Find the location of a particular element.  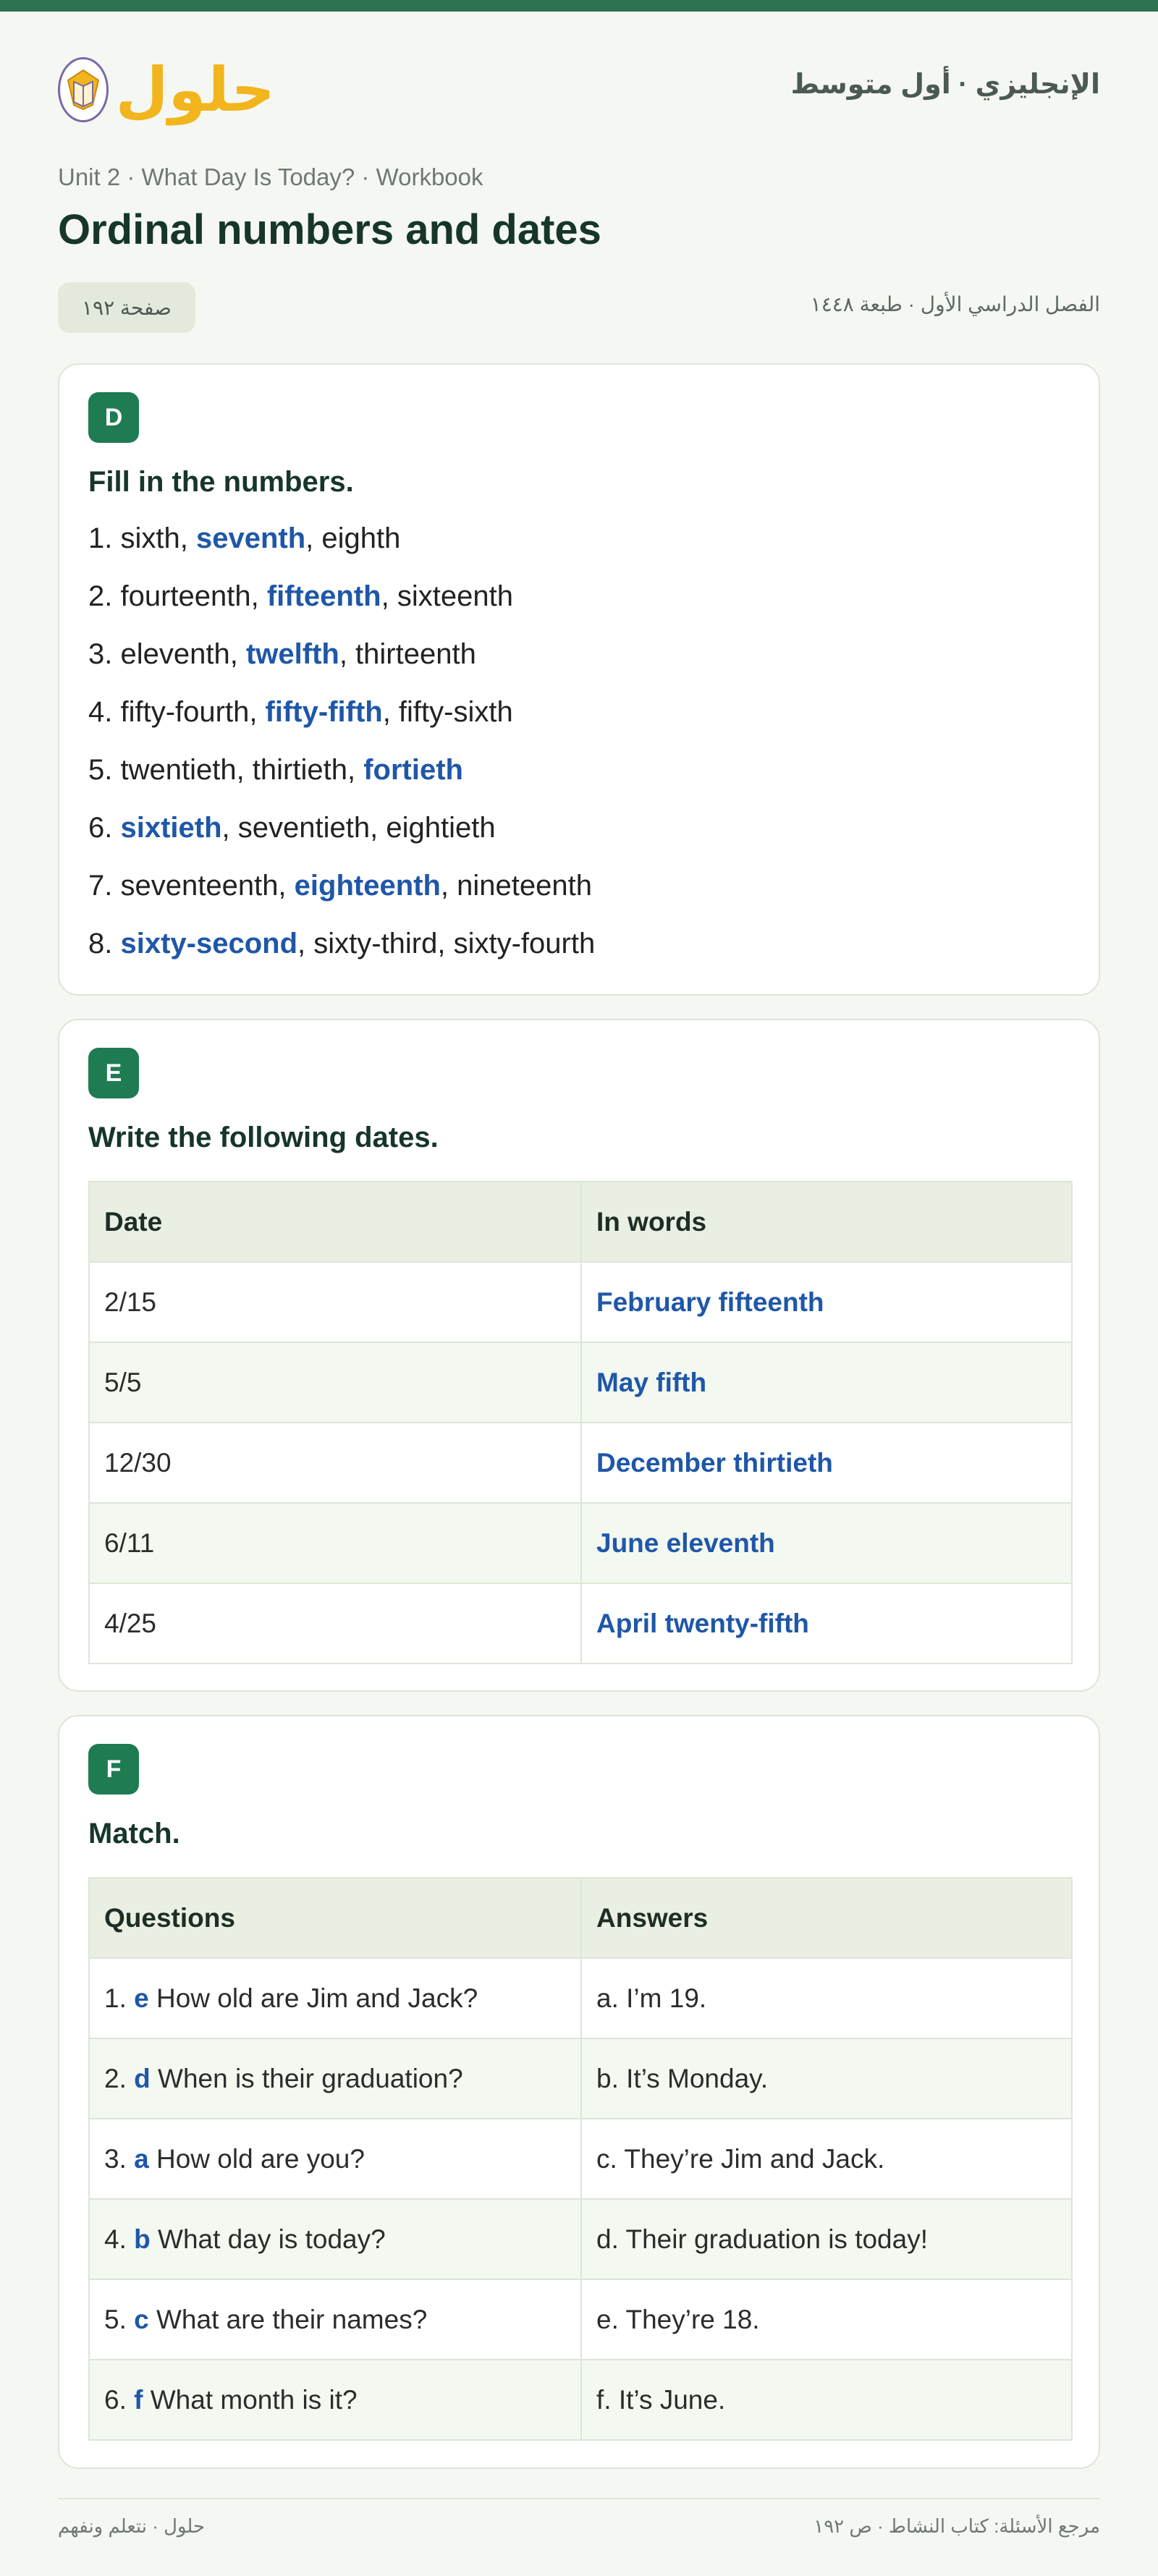

answer-cell: a. I’m 19. is located at coordinates (826, 1998).